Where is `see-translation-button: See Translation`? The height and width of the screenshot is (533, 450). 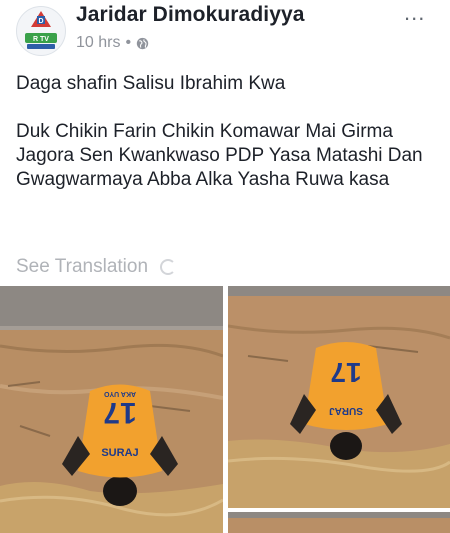
see-translation-button: See Translation is located at coordinates (96, 267).